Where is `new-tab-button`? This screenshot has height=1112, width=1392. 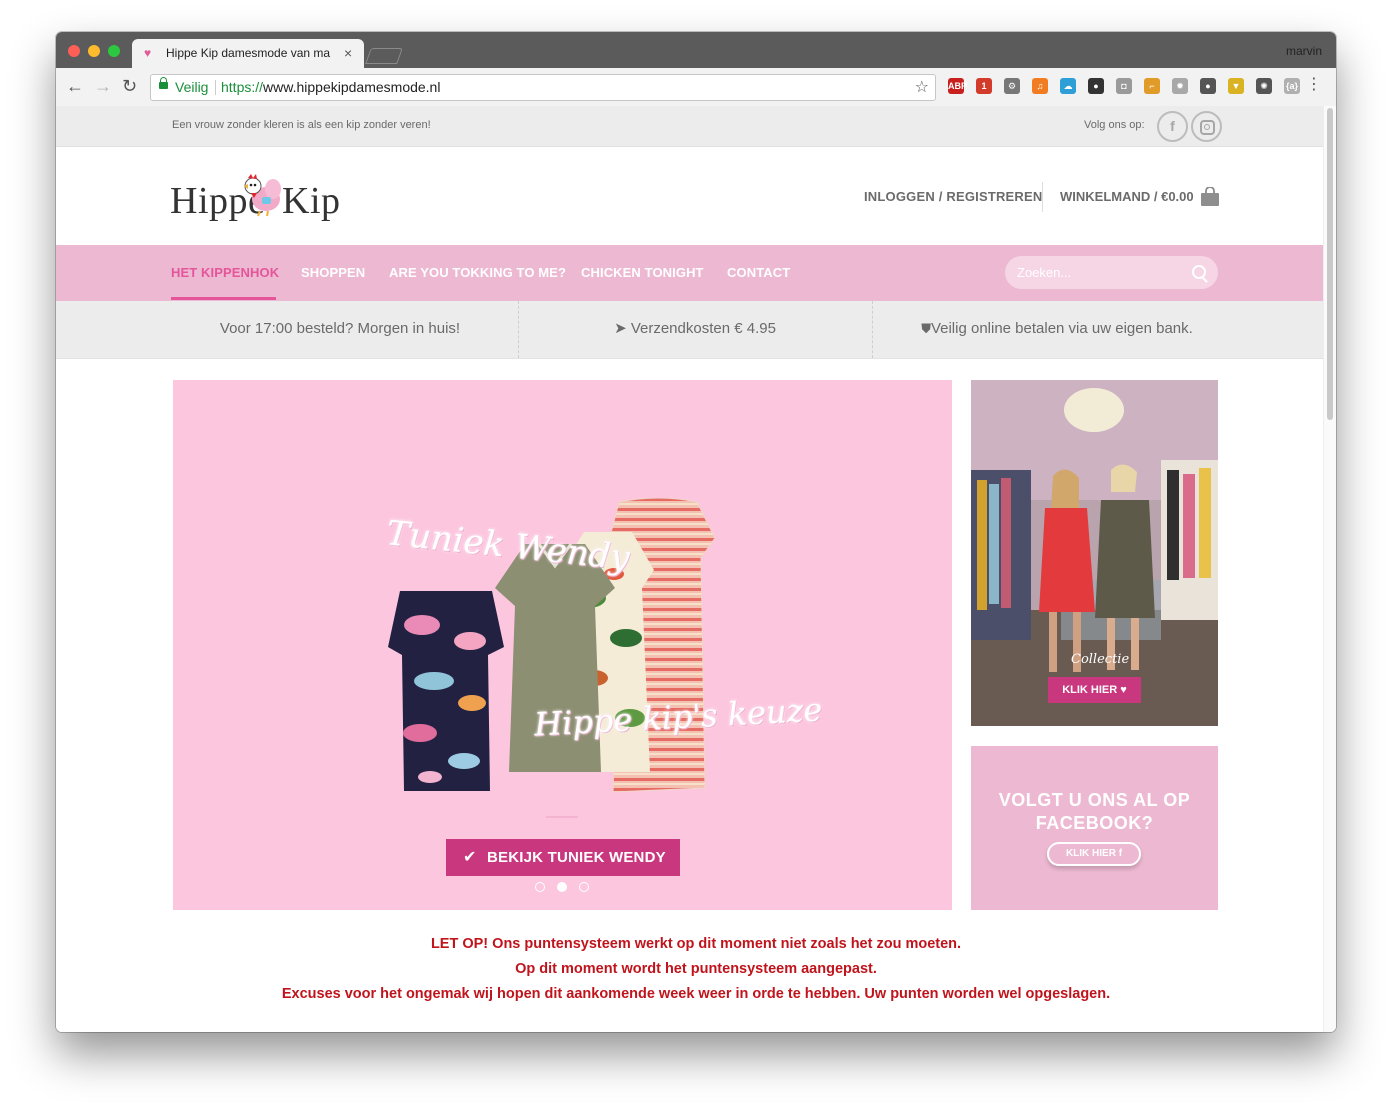
new-tab-button is located at coordinates (384, 56).